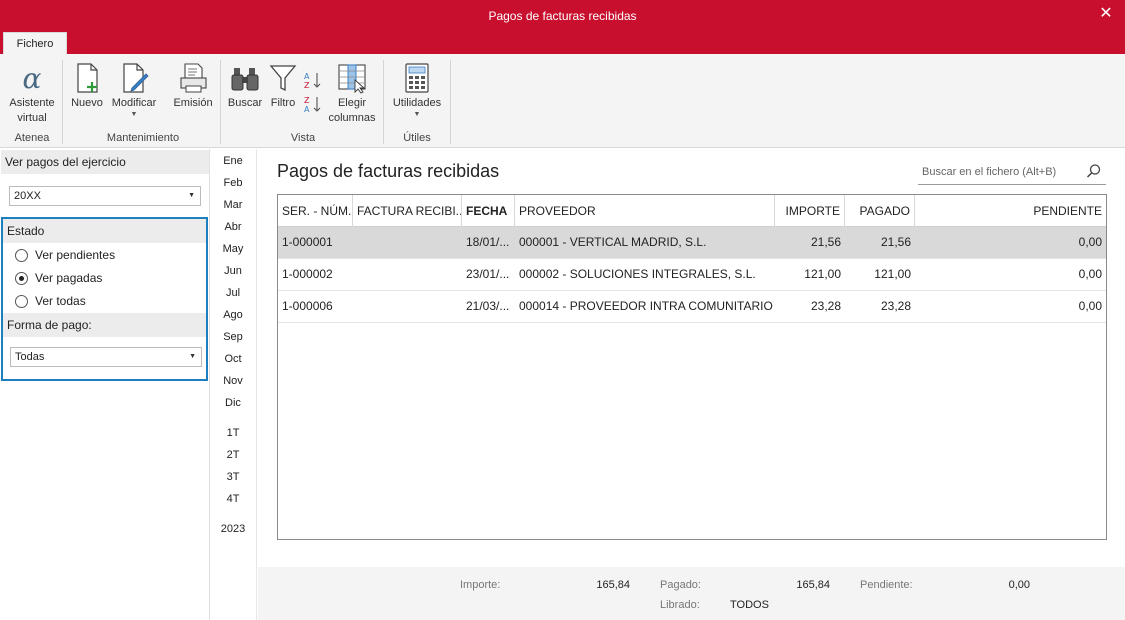  I want to click on nuevo-label: Nuevo, so click(87, 103).